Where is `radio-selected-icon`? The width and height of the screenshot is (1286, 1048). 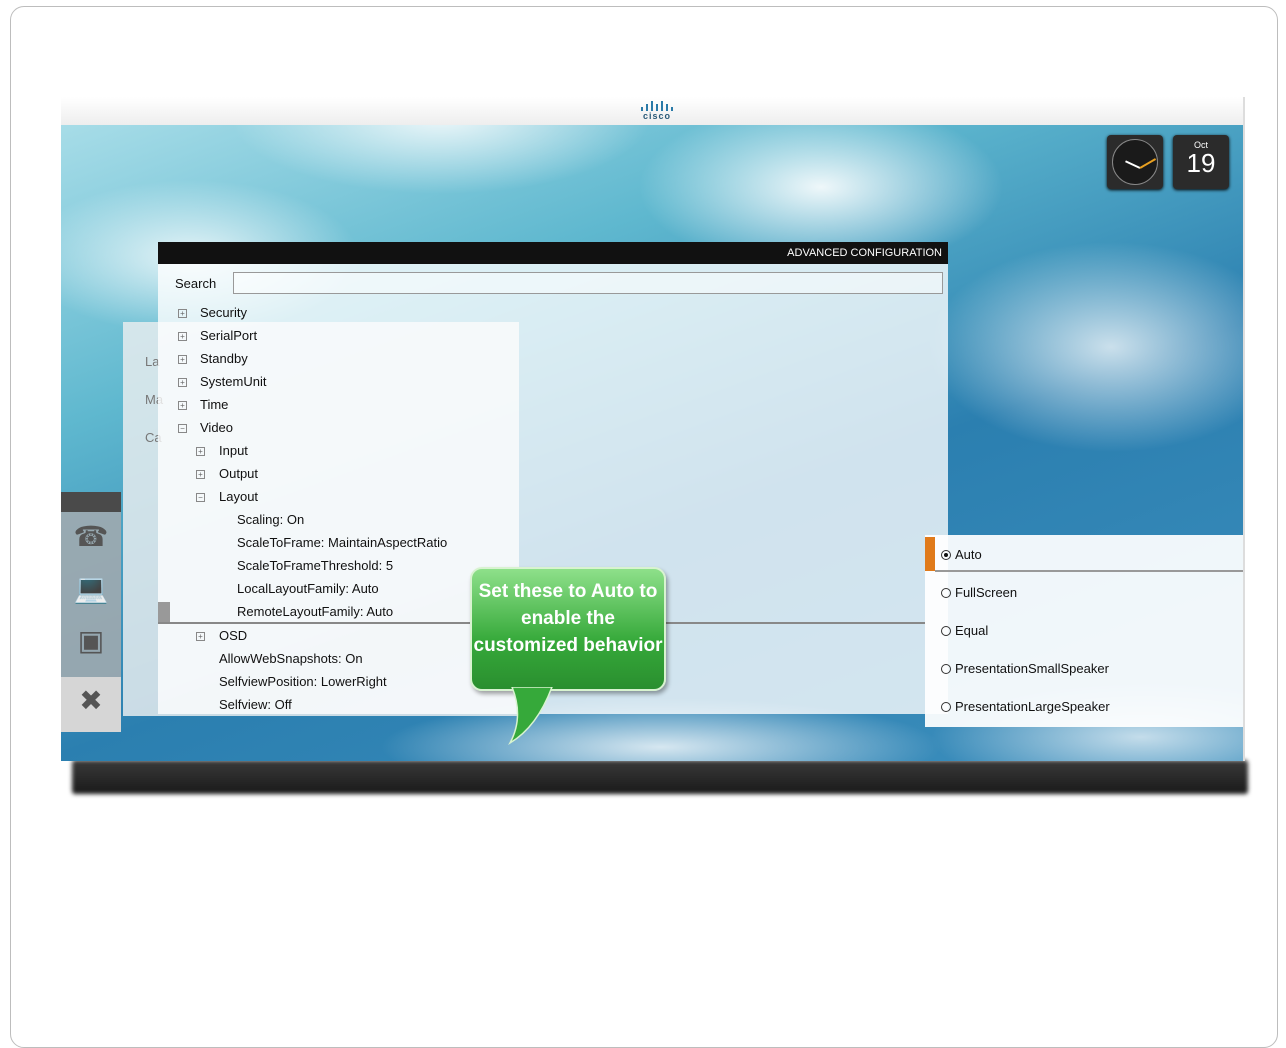 radio-selected-icon is located at coordinates (946, 555).